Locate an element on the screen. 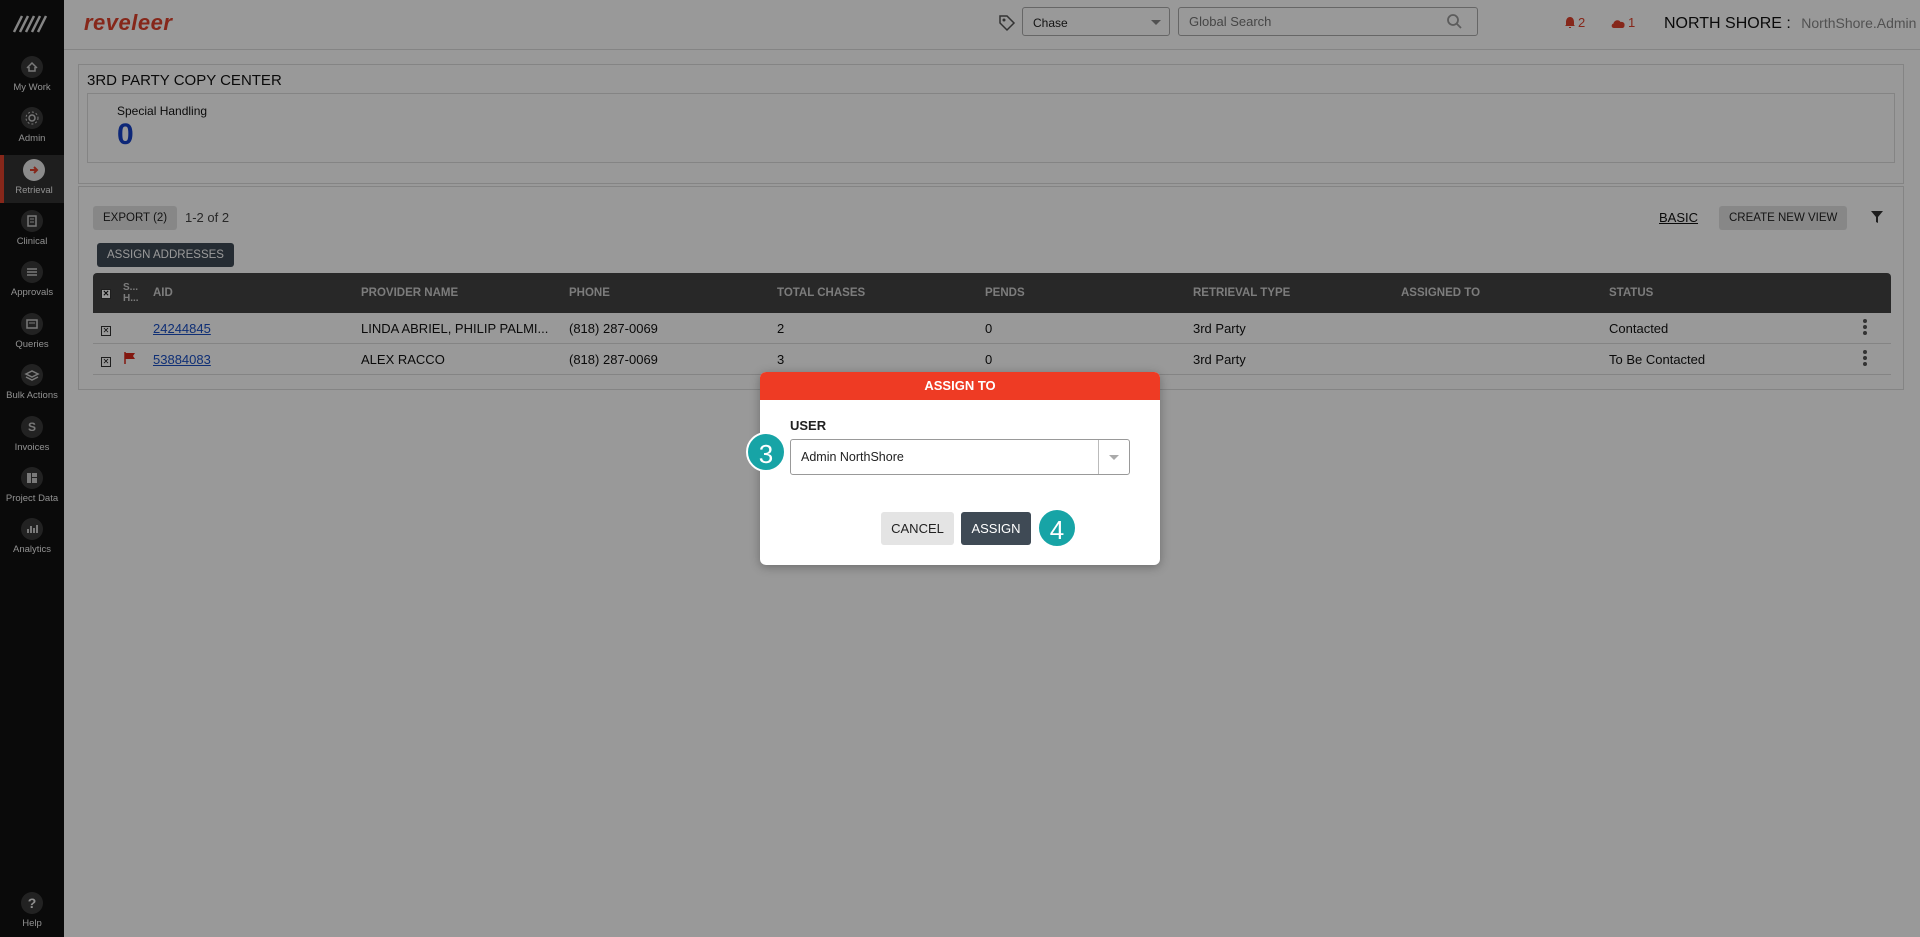 The image size is (1920, 937). select-divider is located at coordinates (1098, 457).